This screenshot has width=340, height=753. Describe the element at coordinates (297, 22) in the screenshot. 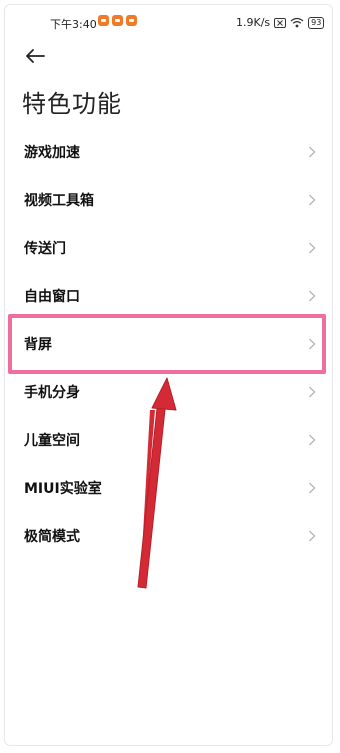

I see `wifi-icon` at that location.